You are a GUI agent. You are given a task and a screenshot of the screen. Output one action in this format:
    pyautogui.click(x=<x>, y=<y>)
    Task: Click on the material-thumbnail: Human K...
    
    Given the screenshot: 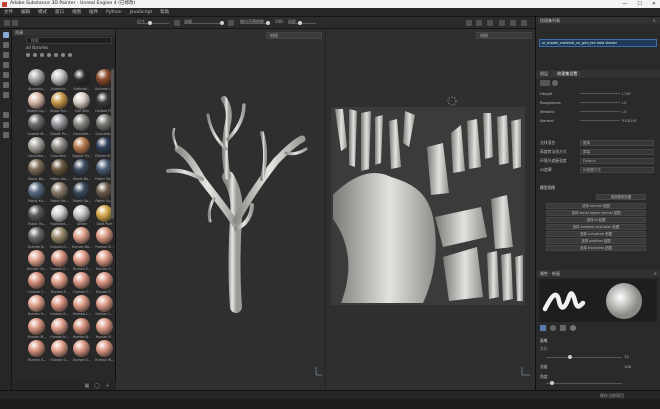 What is the action you would take?
    pyautogui.click(x=60, y=306)
    